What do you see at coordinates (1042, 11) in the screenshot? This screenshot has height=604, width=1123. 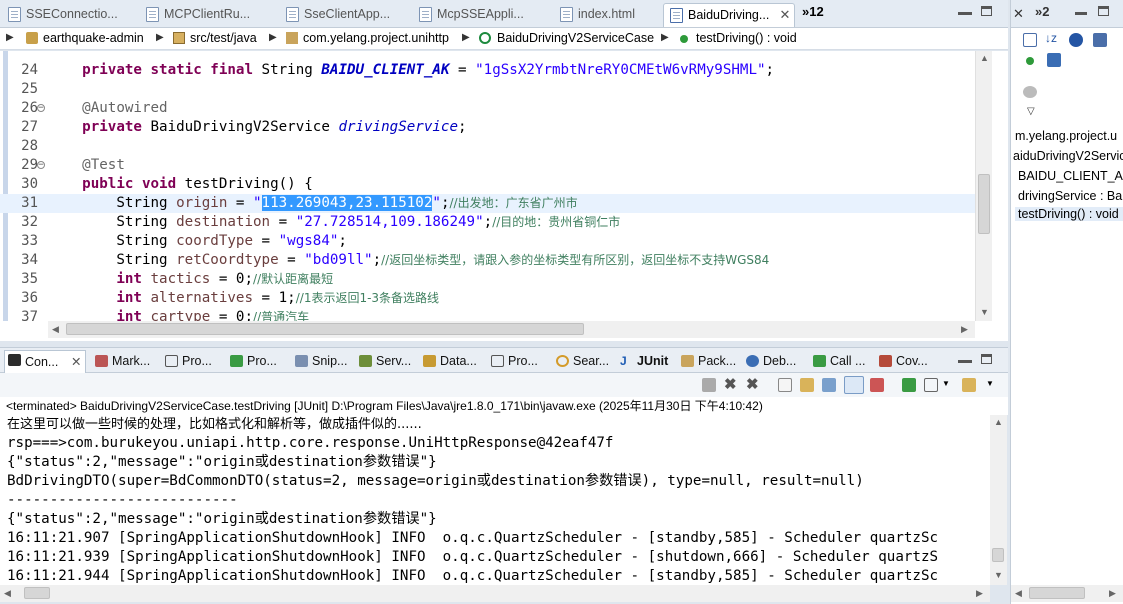 I see `tab-overflow-indicator: »2` at bounding box center [1042, 11].